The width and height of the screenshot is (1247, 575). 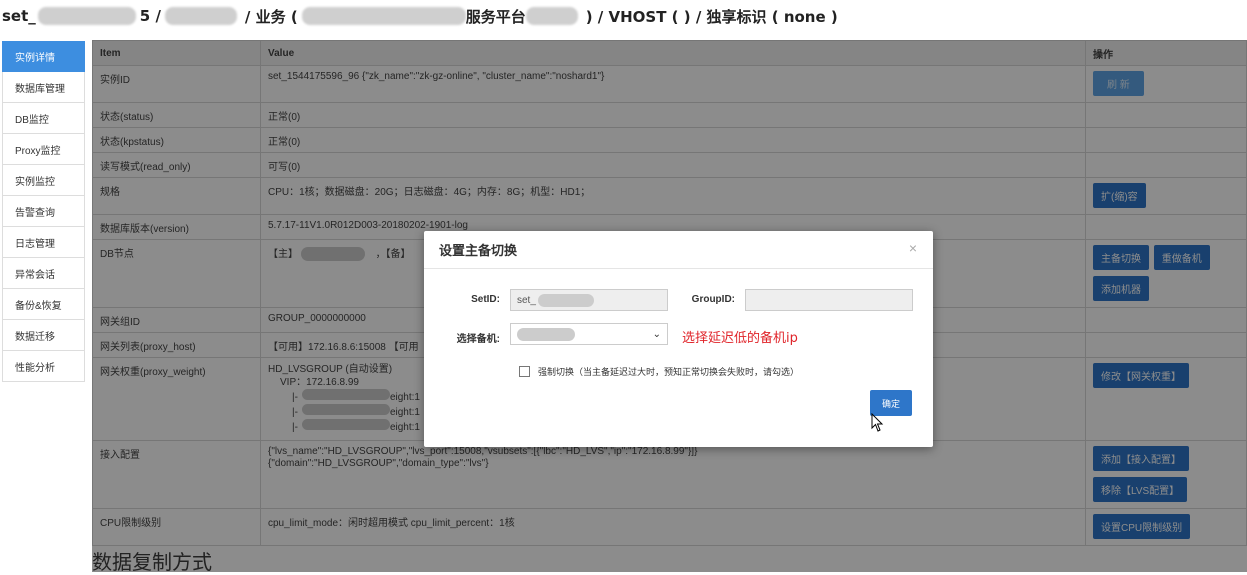 I want to click on section-title: 数据复制方式, so click(x=152, y=562).